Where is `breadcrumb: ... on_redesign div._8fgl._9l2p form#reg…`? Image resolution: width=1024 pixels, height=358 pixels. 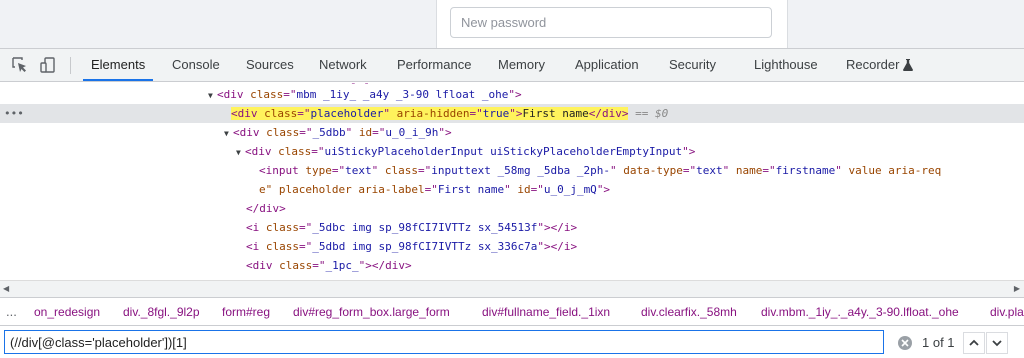 breadcrumb: ... on_redesign div._8fgl._9l2p form#reg… is located at coordinates (512, 311).